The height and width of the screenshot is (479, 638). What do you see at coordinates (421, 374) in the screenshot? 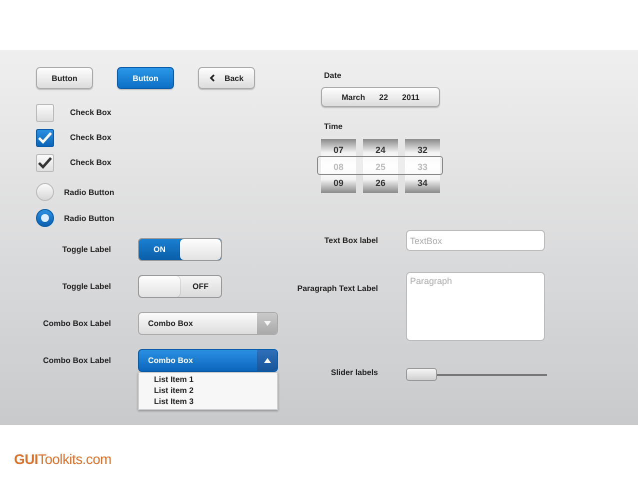
I see `slider-thumb` at bounding box center [421, 374].